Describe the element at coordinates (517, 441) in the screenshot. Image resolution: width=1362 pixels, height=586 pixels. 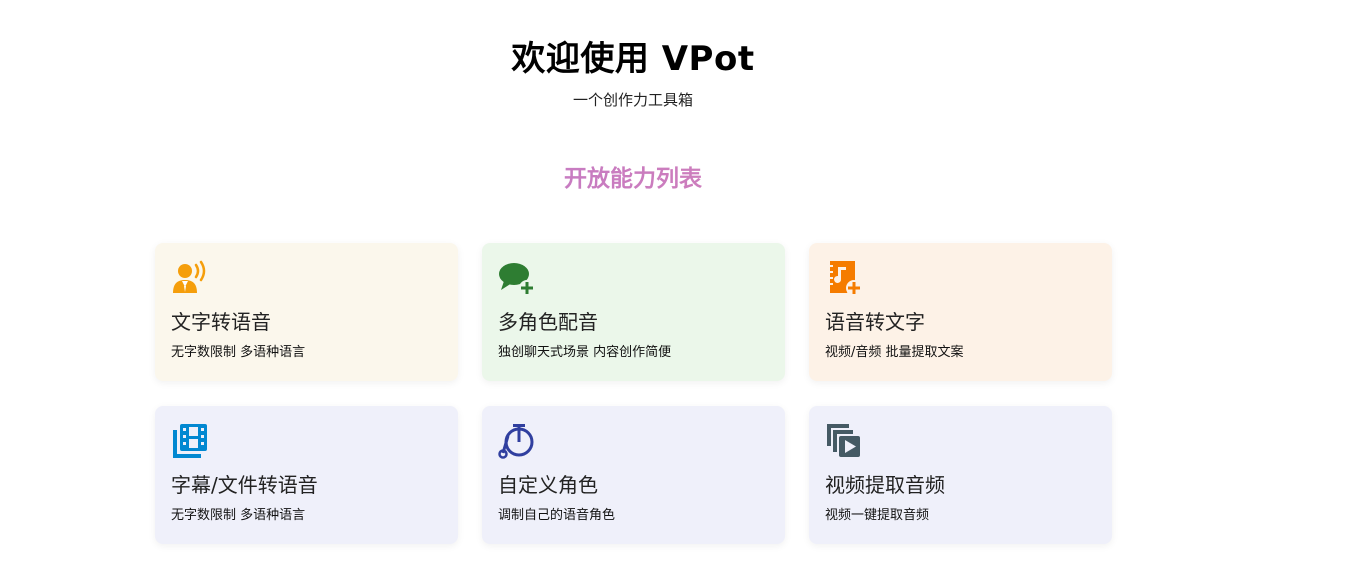
I see `penny-farthing-icon` at that location.